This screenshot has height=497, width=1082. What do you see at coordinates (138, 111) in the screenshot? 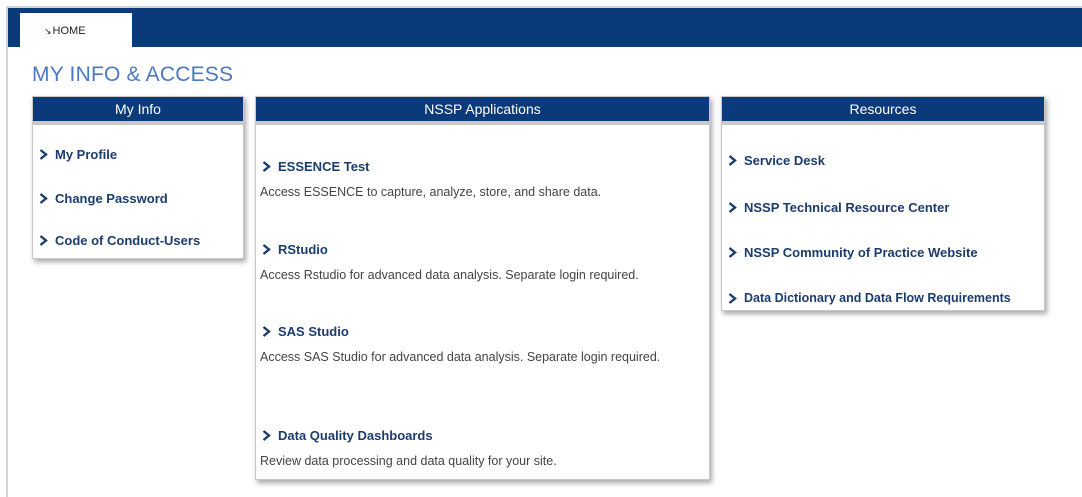
I see `my-info-header: My Info` at bounding box center [138, 111].